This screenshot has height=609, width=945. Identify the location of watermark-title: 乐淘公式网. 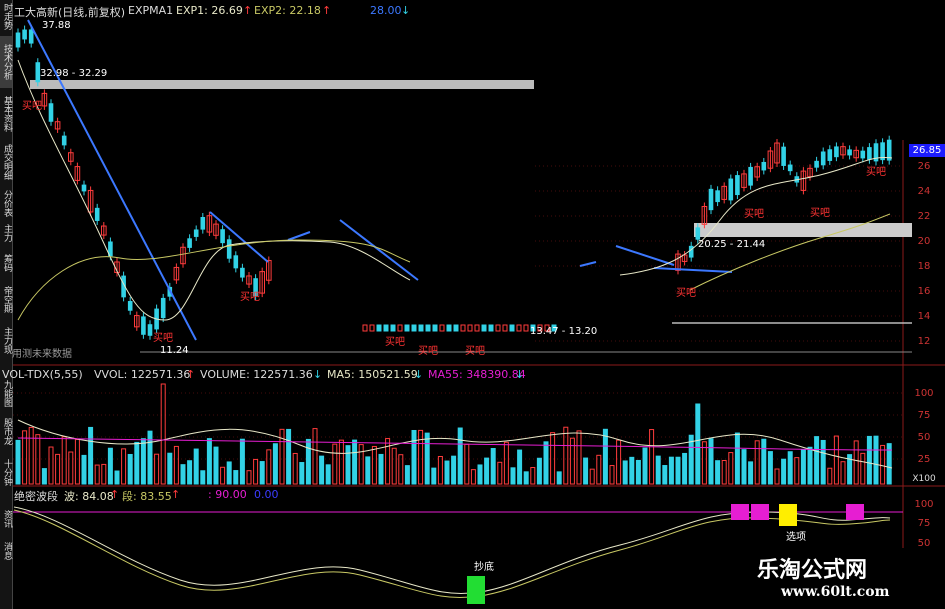
(812, 570).